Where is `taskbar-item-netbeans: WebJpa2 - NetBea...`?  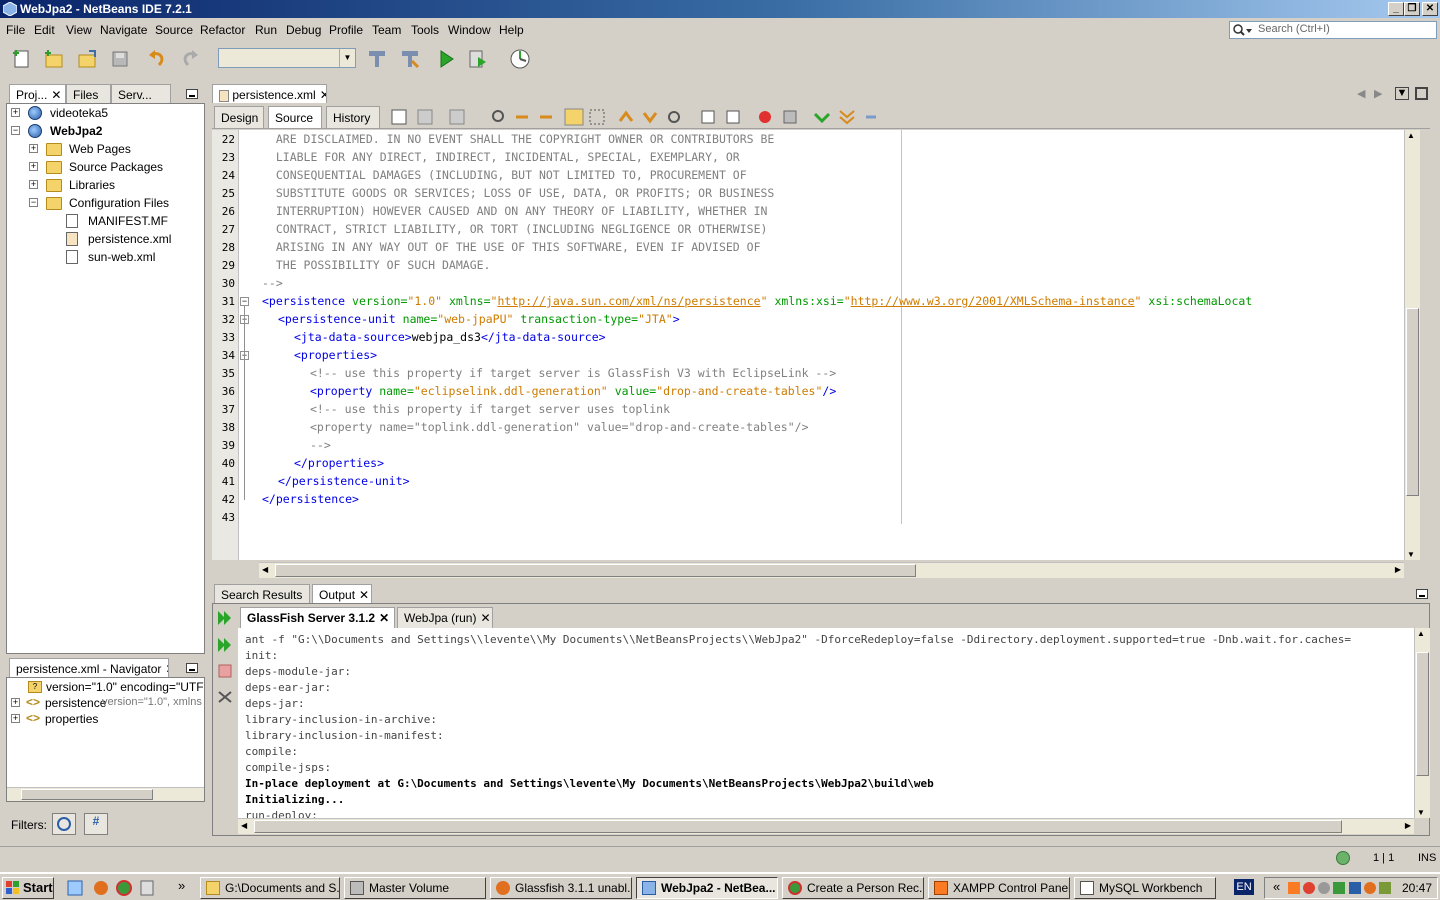 taskbar-item-netbeans: WebJpa2 - NetBea... is located at coordinates (707, 888).